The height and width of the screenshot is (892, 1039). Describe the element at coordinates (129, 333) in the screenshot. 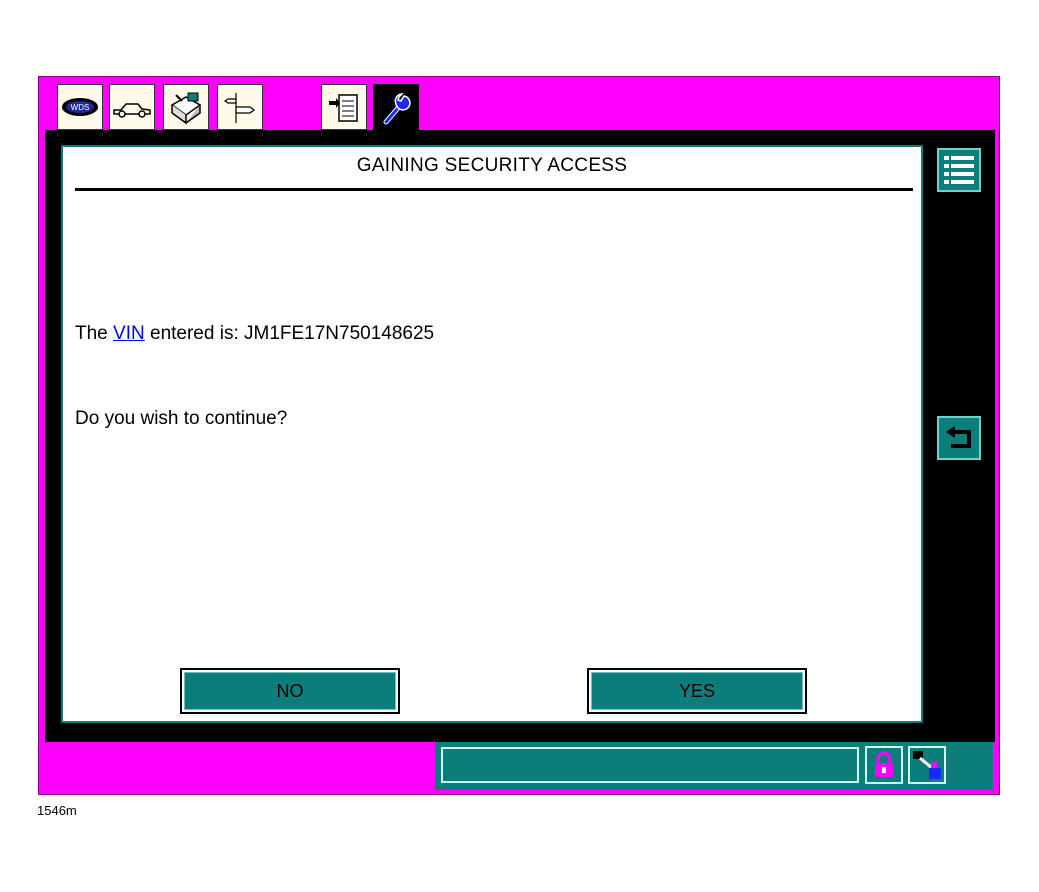

I see `vin-link: VIN` at that location.